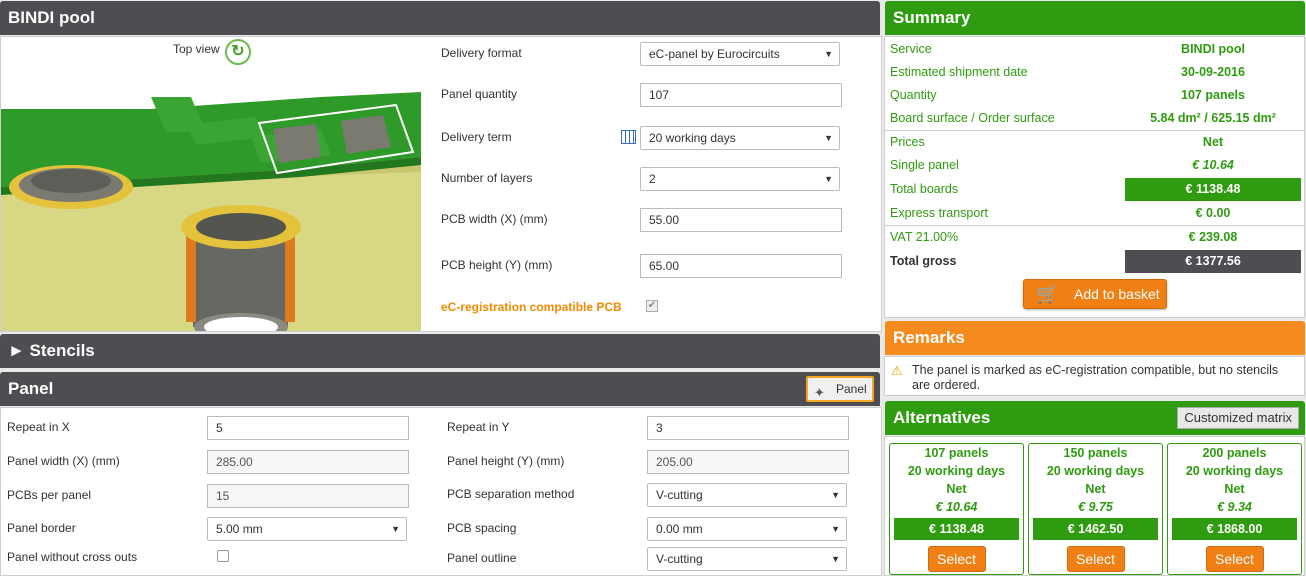  I want to click on panel-without-cross-outs-row: Panel without cross outs, so click(217, 558).